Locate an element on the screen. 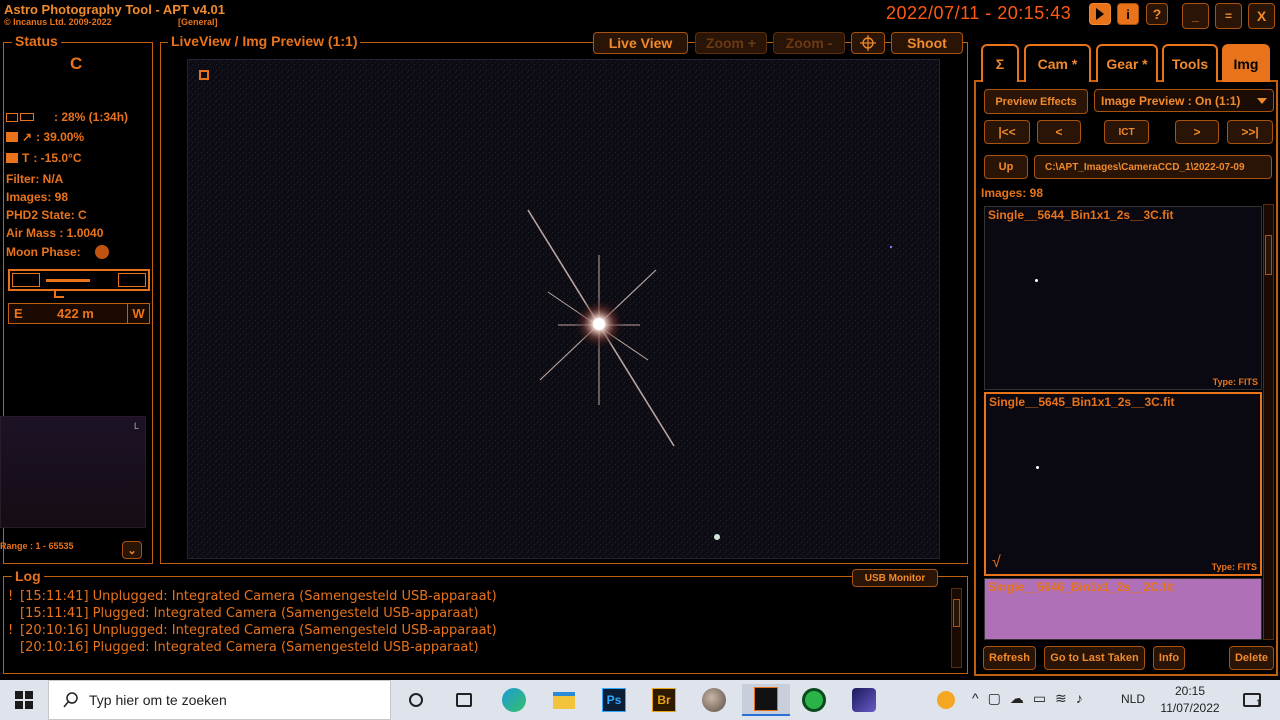 This screenshot has height=720, width=1280. info-button: i is located at coordinates (1128, 14).